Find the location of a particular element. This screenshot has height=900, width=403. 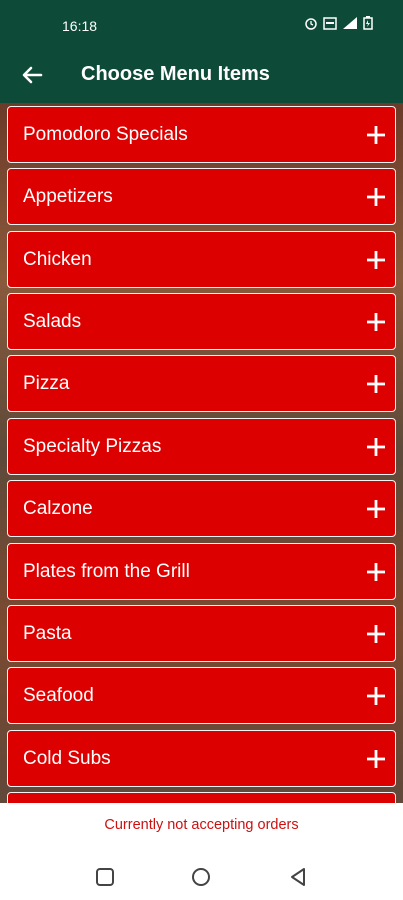

signal-icon is located at coordinates (350, 23).